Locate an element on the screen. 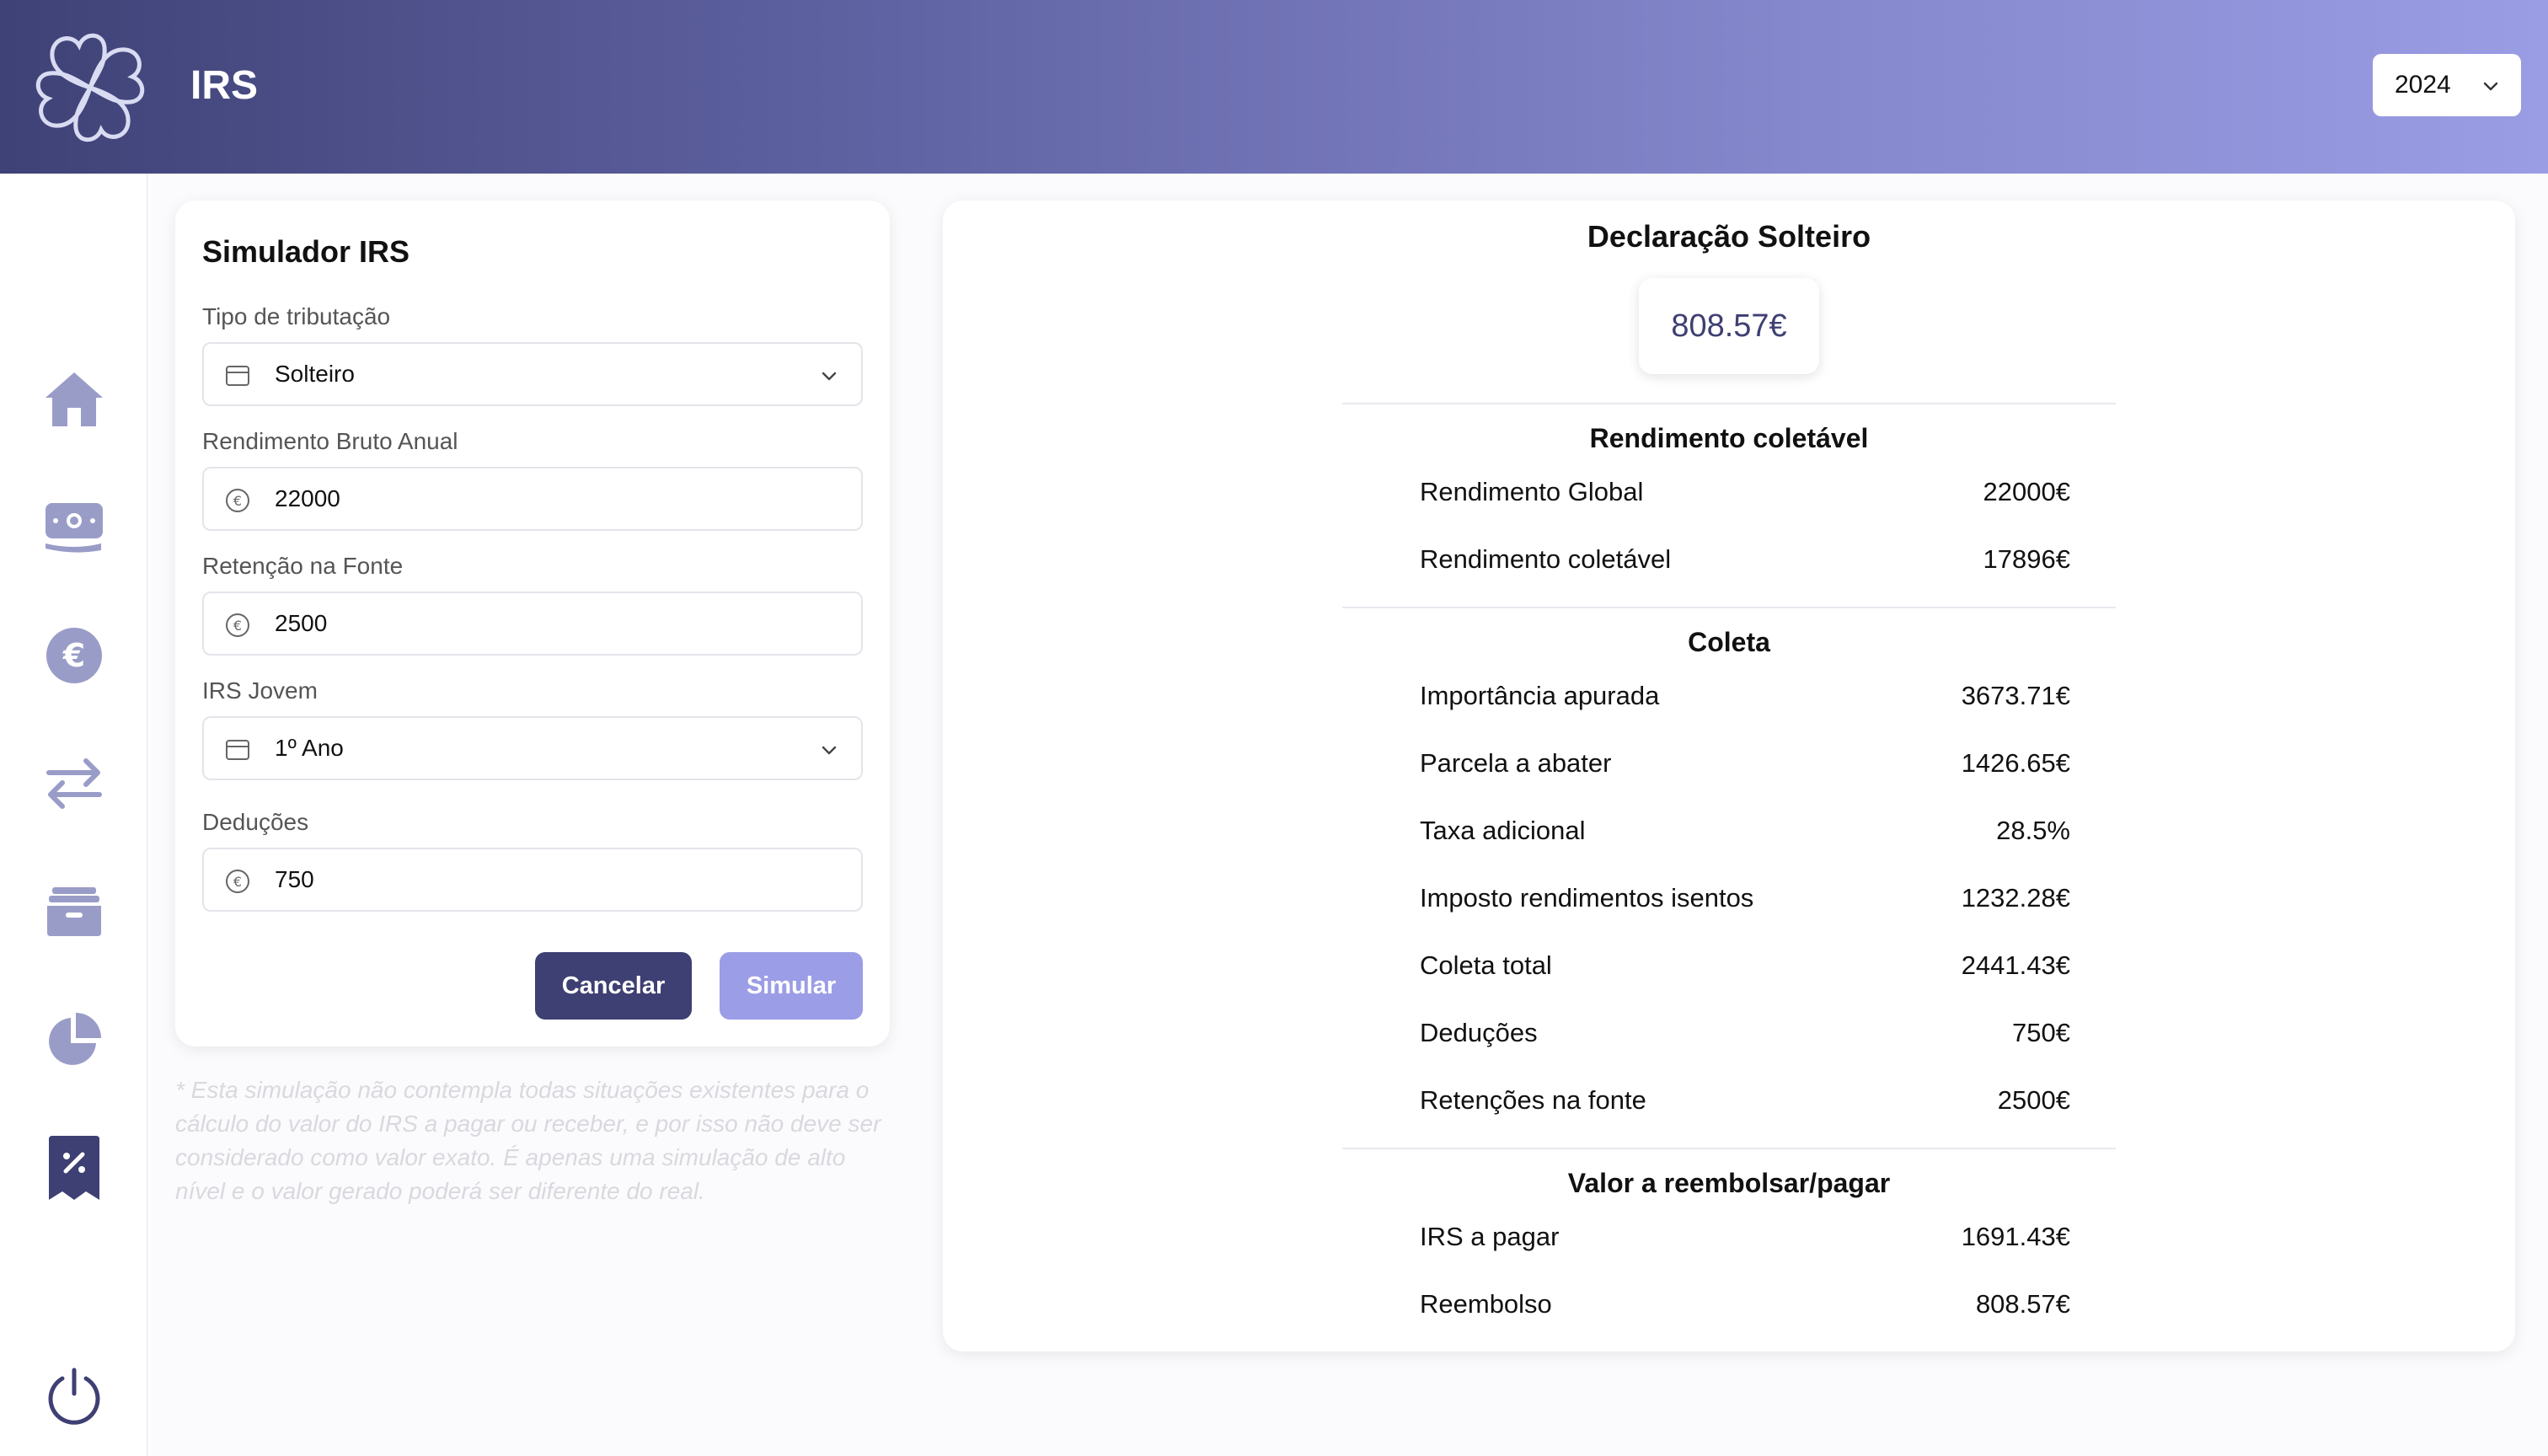 The width and height of the screenshot is (2548, 1456). row-value: 750€ is located at coordinates (2041, 1032).